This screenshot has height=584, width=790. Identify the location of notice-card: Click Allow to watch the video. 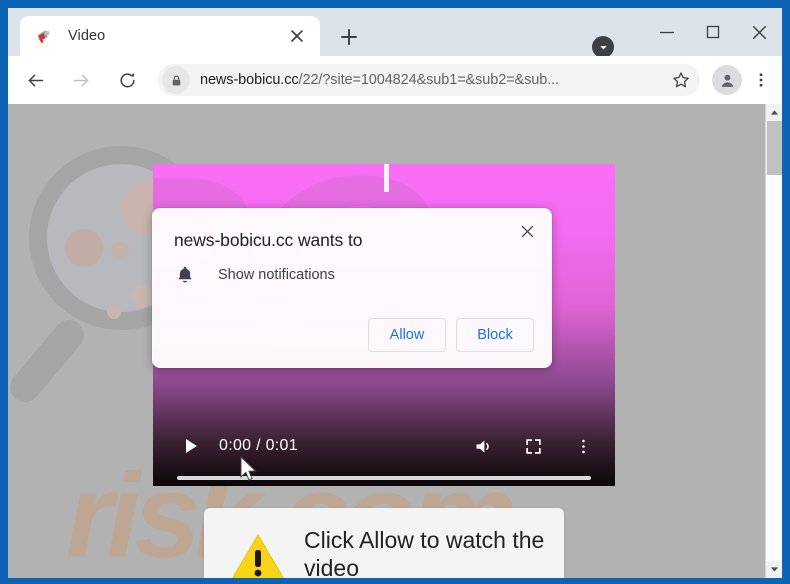
(384, 543).